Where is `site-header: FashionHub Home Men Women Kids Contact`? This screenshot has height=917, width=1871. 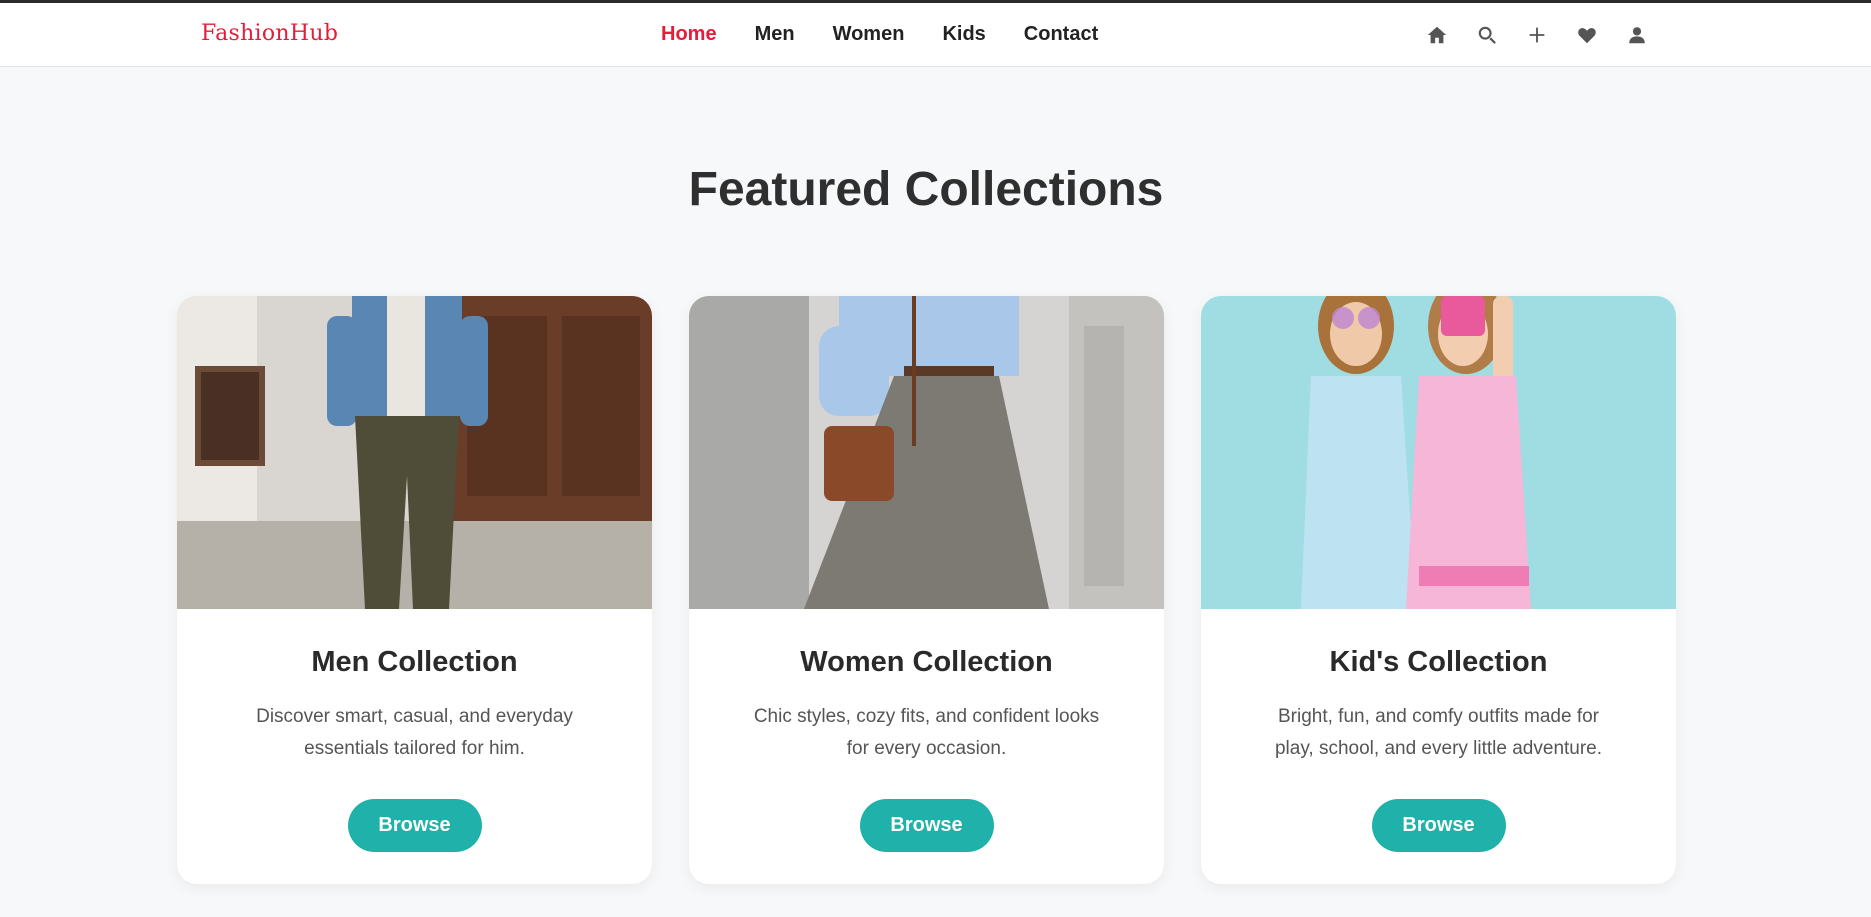 site-header: FashionHub Home Men Women Kids Contact is located at coordinates (935, 35).